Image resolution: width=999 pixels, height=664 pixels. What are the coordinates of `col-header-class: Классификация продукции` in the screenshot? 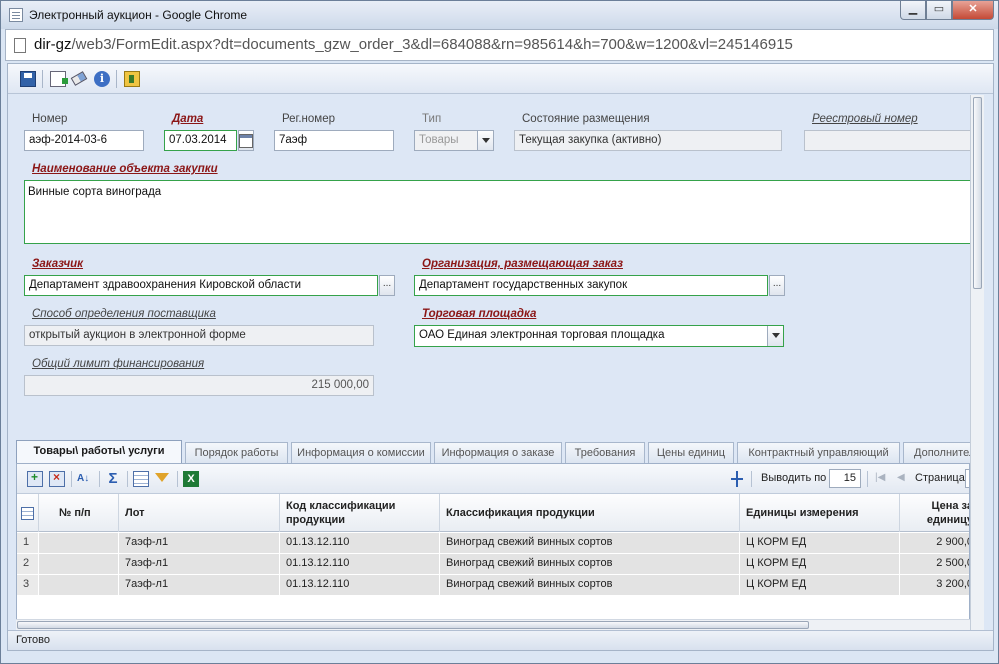 It's located at (590, 513).